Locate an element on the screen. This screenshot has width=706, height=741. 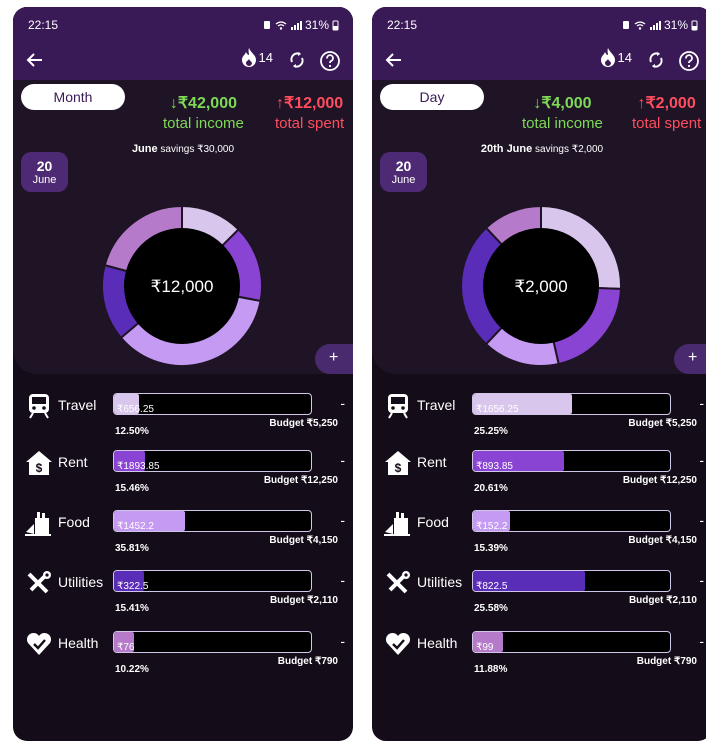
category-percent: 10.22% is located at coordinates (132, 669).